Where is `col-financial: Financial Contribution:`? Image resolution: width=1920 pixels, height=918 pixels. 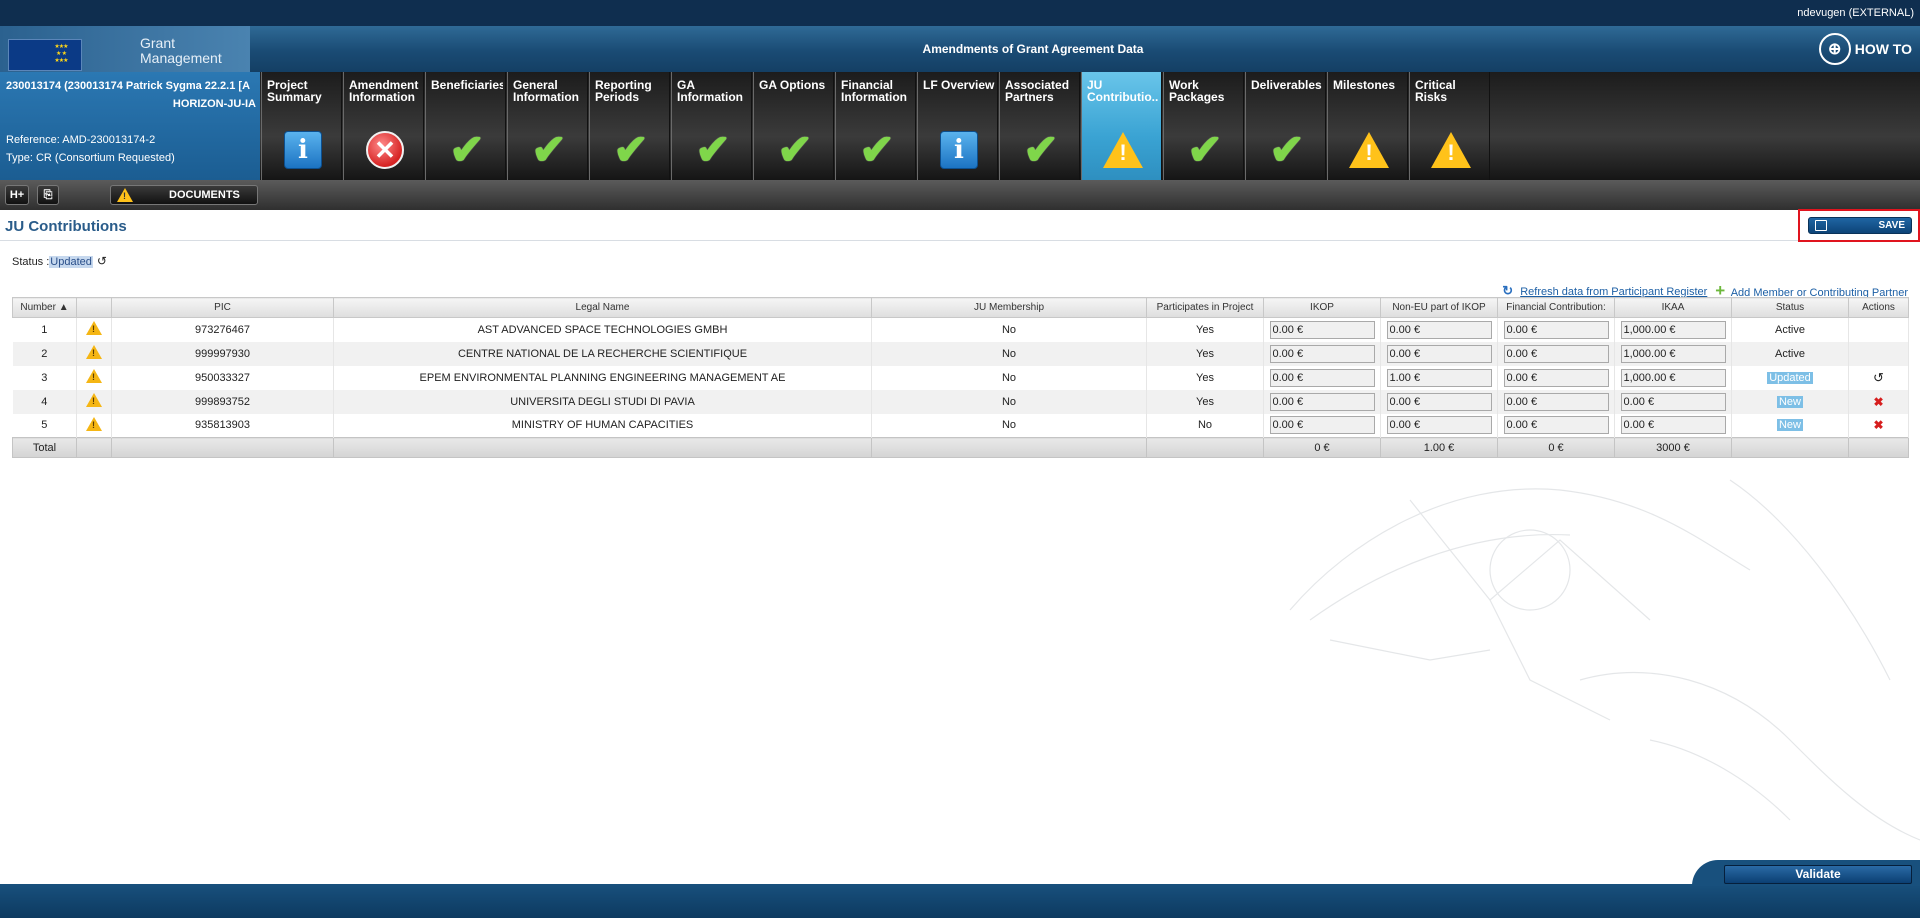 col-financial: Financial Contribution: is located at coordinates (1556, 307).